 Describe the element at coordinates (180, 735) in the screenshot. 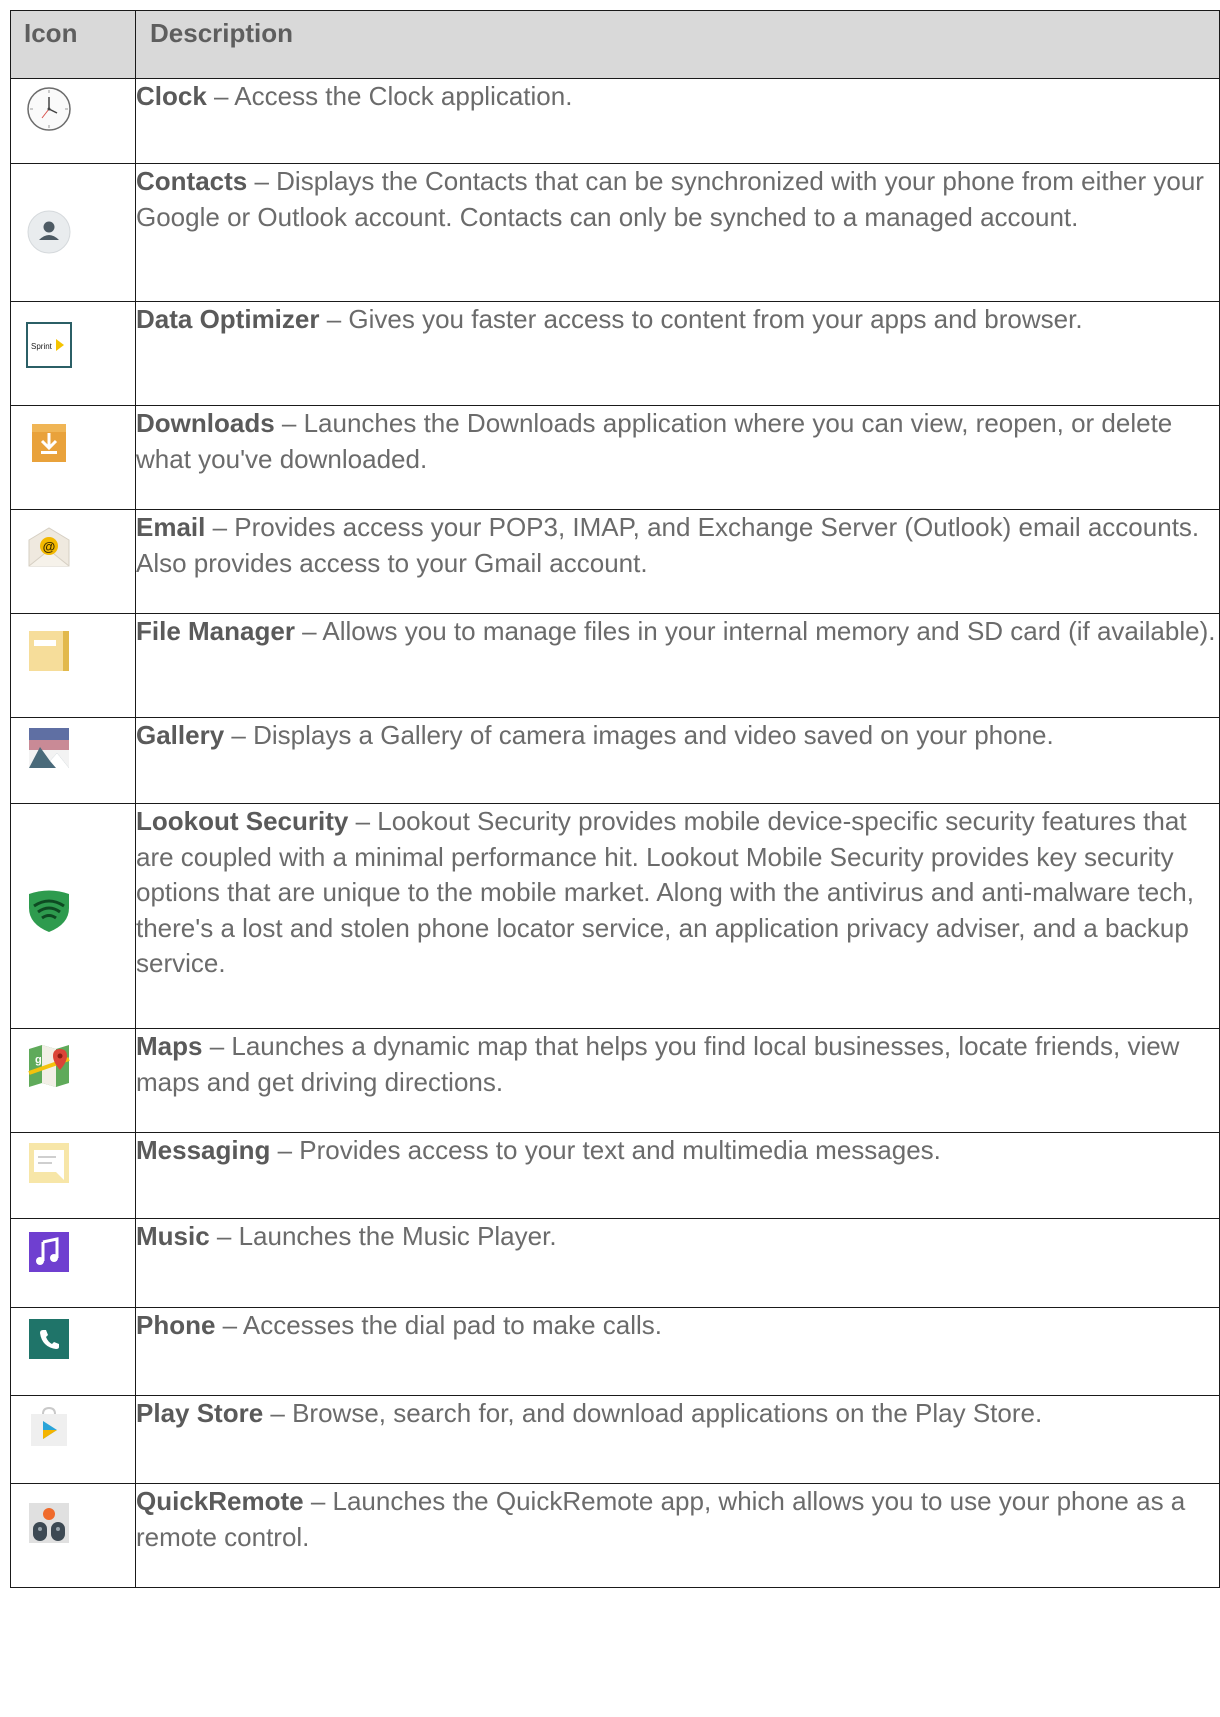

I see `row-title: Gallery` at that location.